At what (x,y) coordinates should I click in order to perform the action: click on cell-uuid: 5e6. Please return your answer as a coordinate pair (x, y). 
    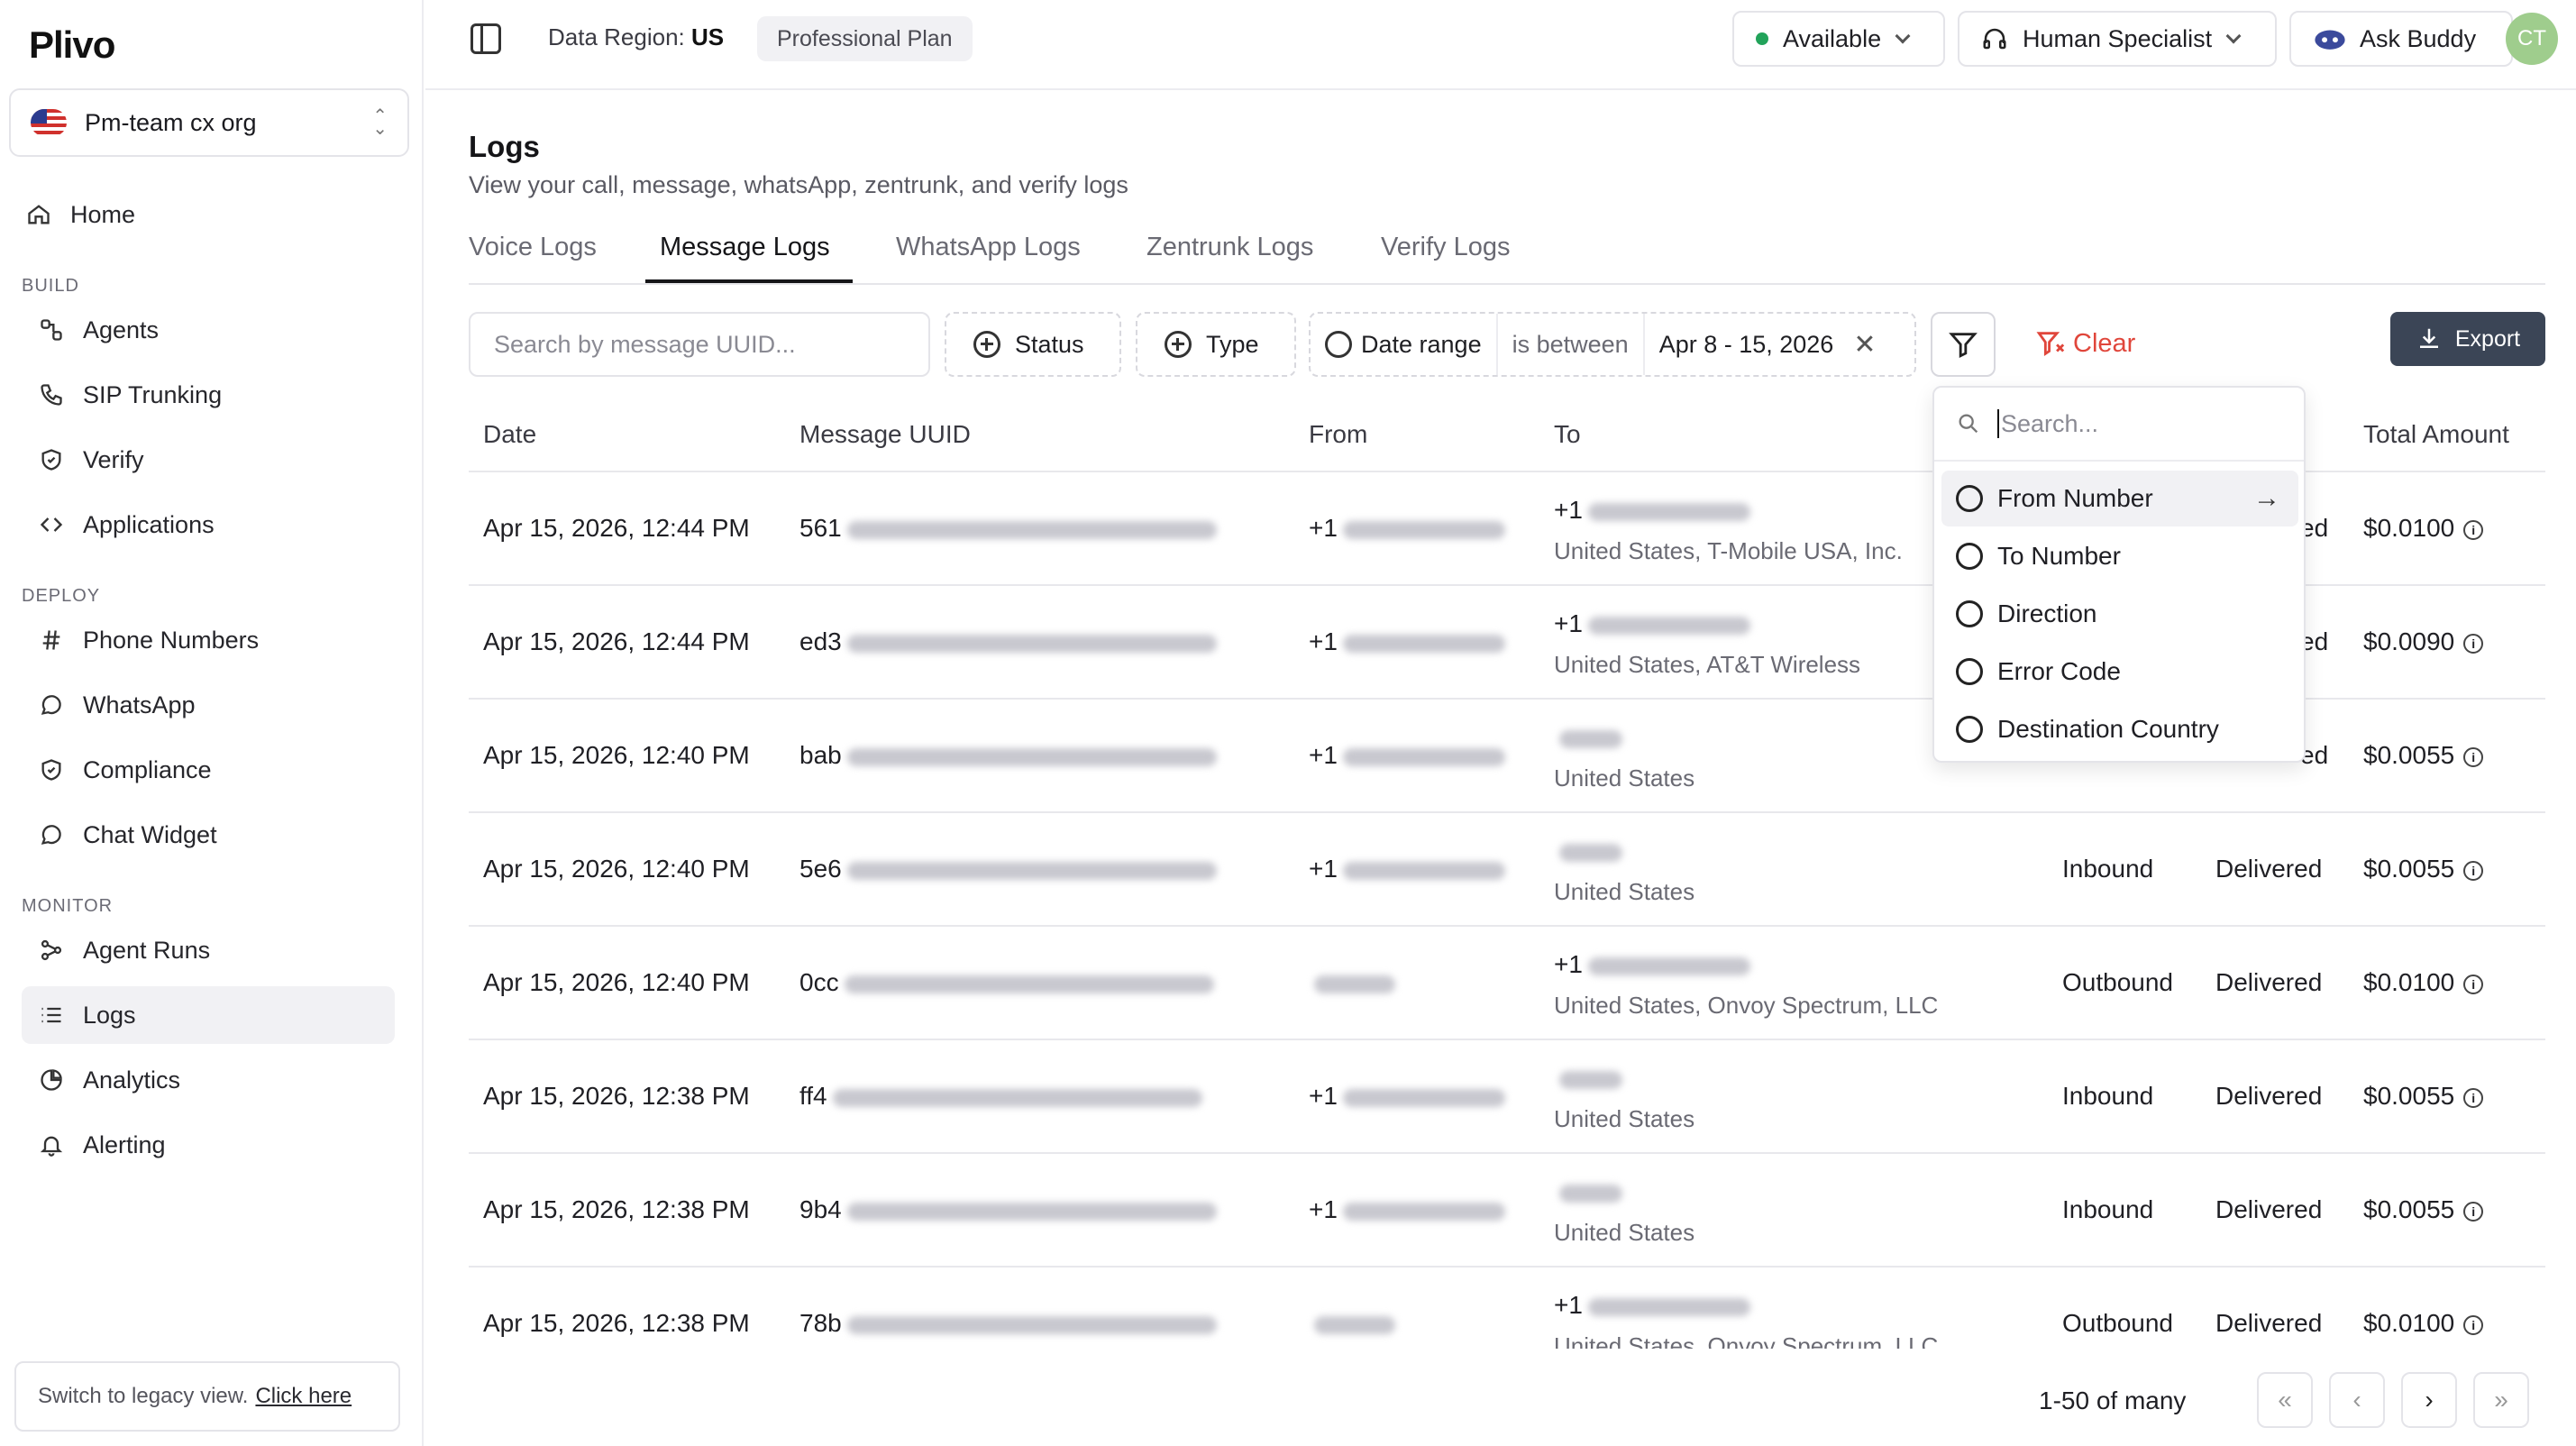
    Looking at the image, I should click on (1008, 869).